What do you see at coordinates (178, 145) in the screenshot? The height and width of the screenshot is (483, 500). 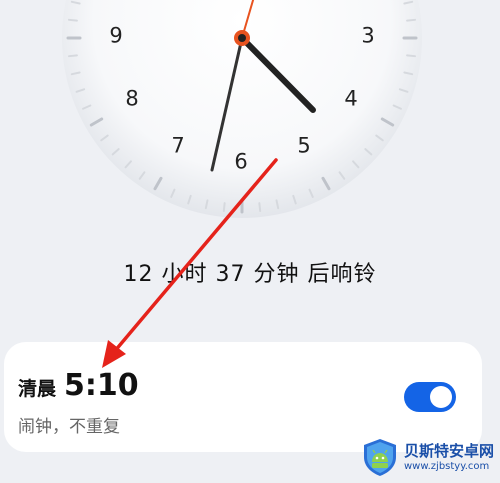 I see `clock-numeral-7: 7` at bounding box center [178, 145].